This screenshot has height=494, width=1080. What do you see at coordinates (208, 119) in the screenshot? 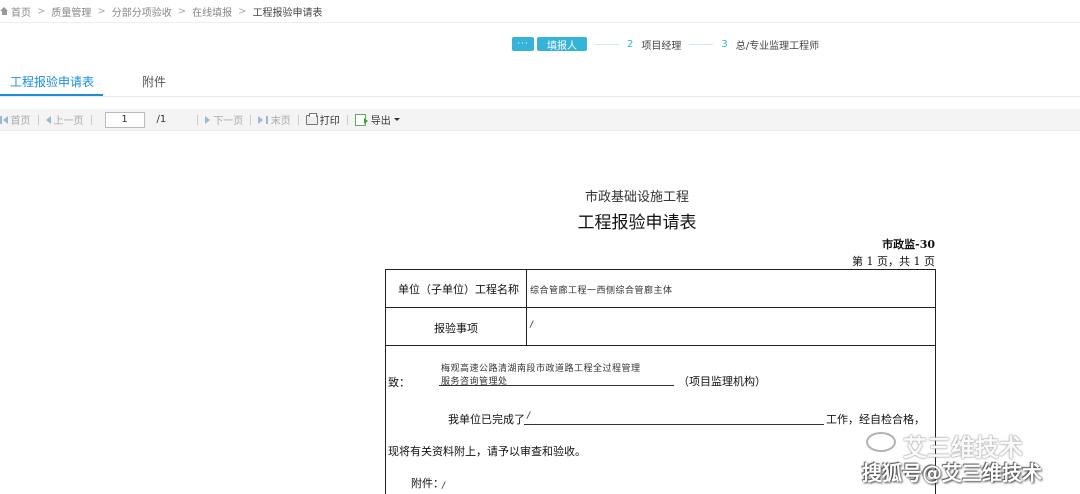
I see `next-page-icon` at bounding box center [208, 119].